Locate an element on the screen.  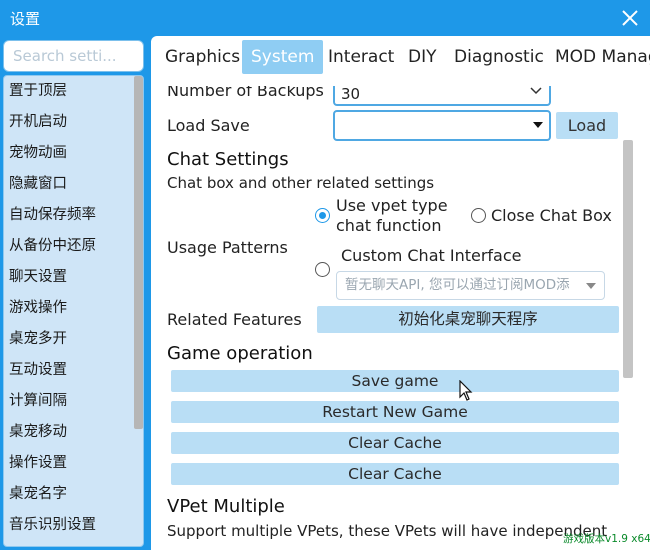
sidebar-item-restore-backup: 从备份中还原 is located at coordinates (68, 246).